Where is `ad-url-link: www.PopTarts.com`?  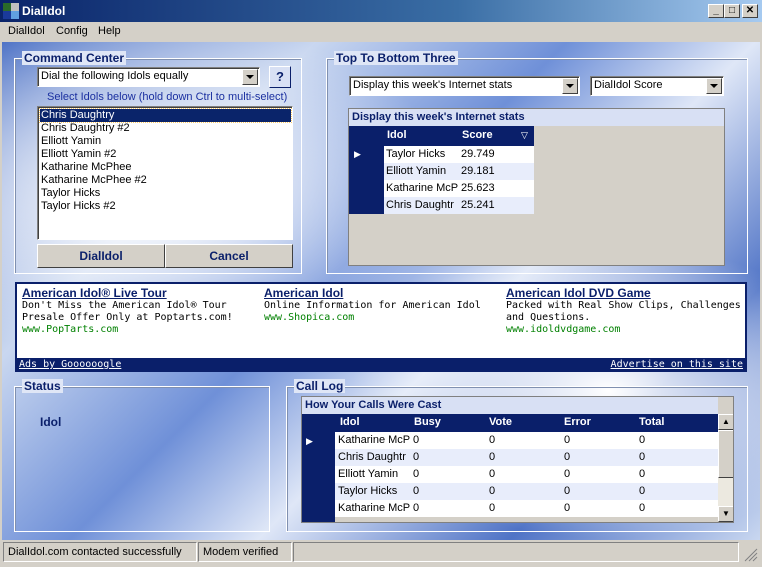 ad-url-link: www.PopTarts.com is located at coordinates (70, 329).